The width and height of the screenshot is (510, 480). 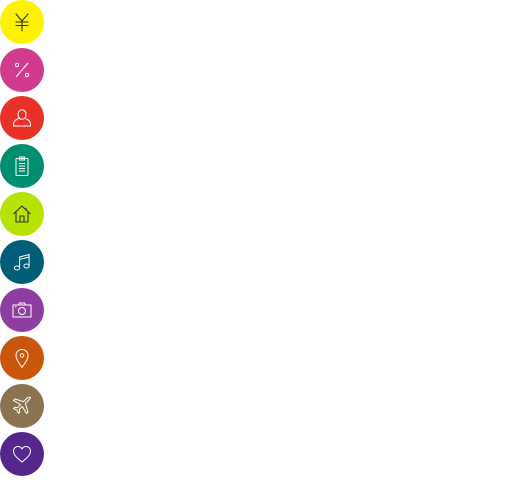 I want to click on location-pin-icon, so click(x=22, y=358).